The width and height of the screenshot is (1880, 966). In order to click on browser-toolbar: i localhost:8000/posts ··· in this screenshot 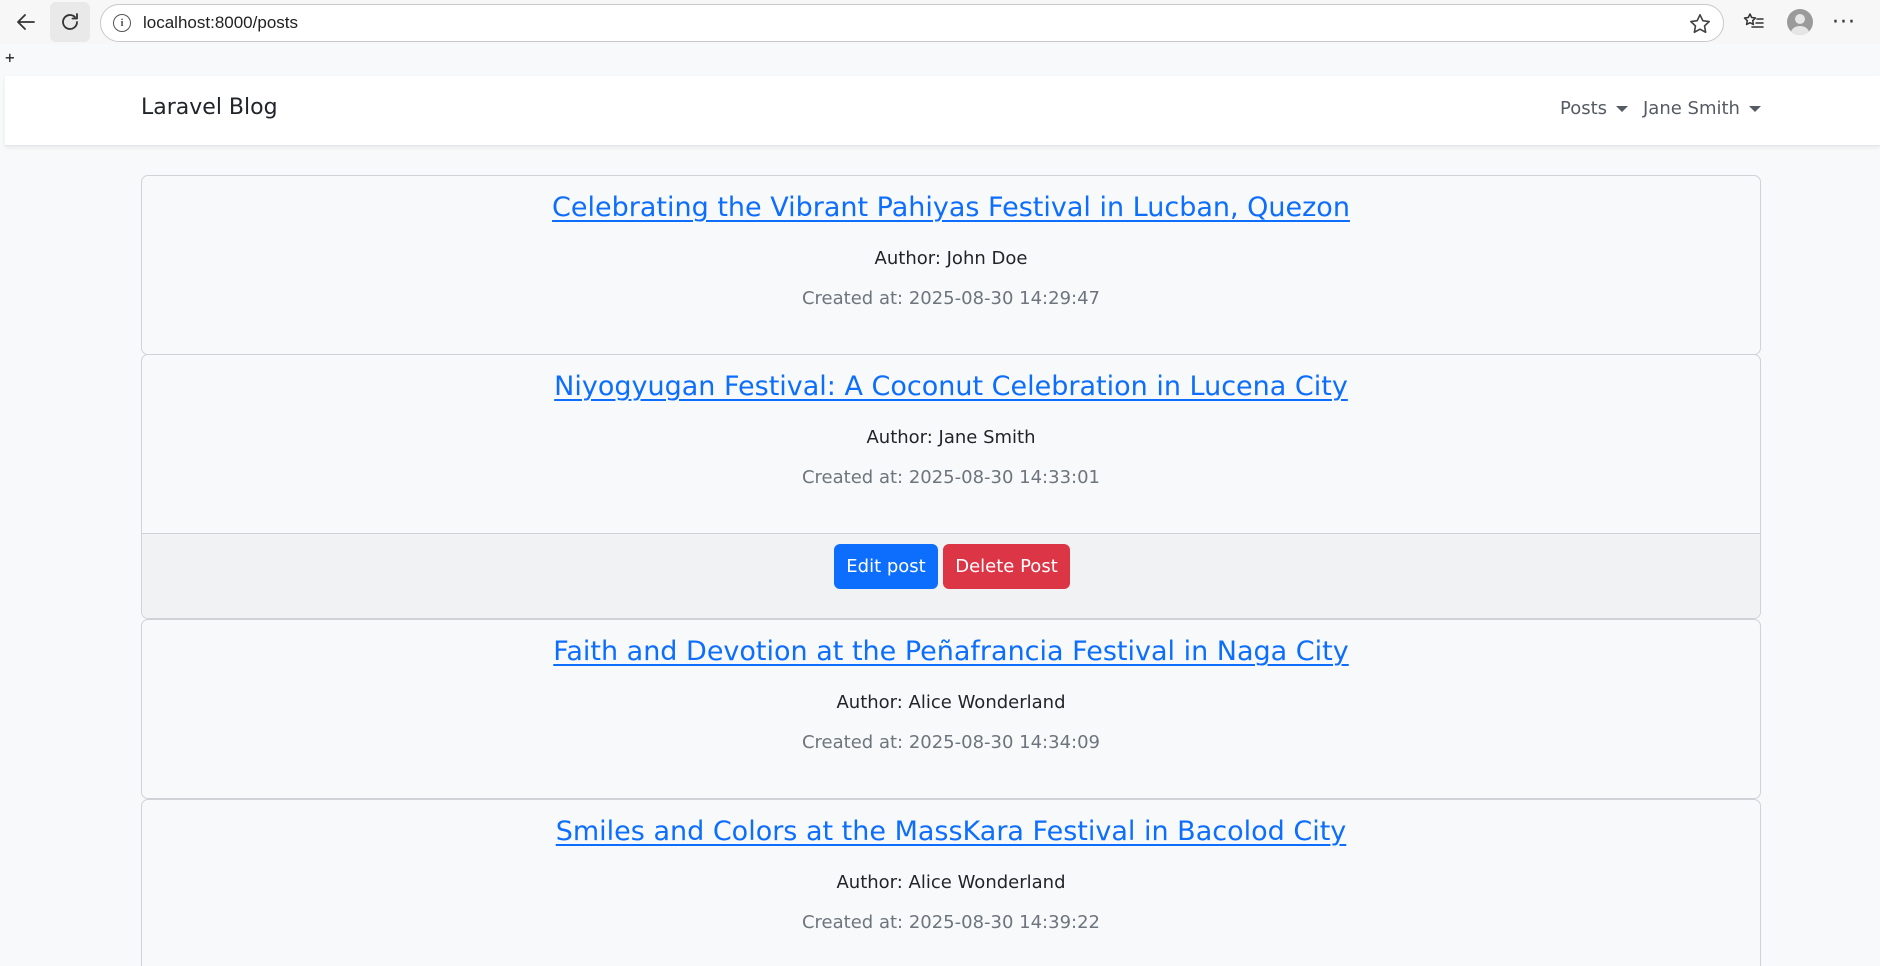, I will do `click(940, 22)`.